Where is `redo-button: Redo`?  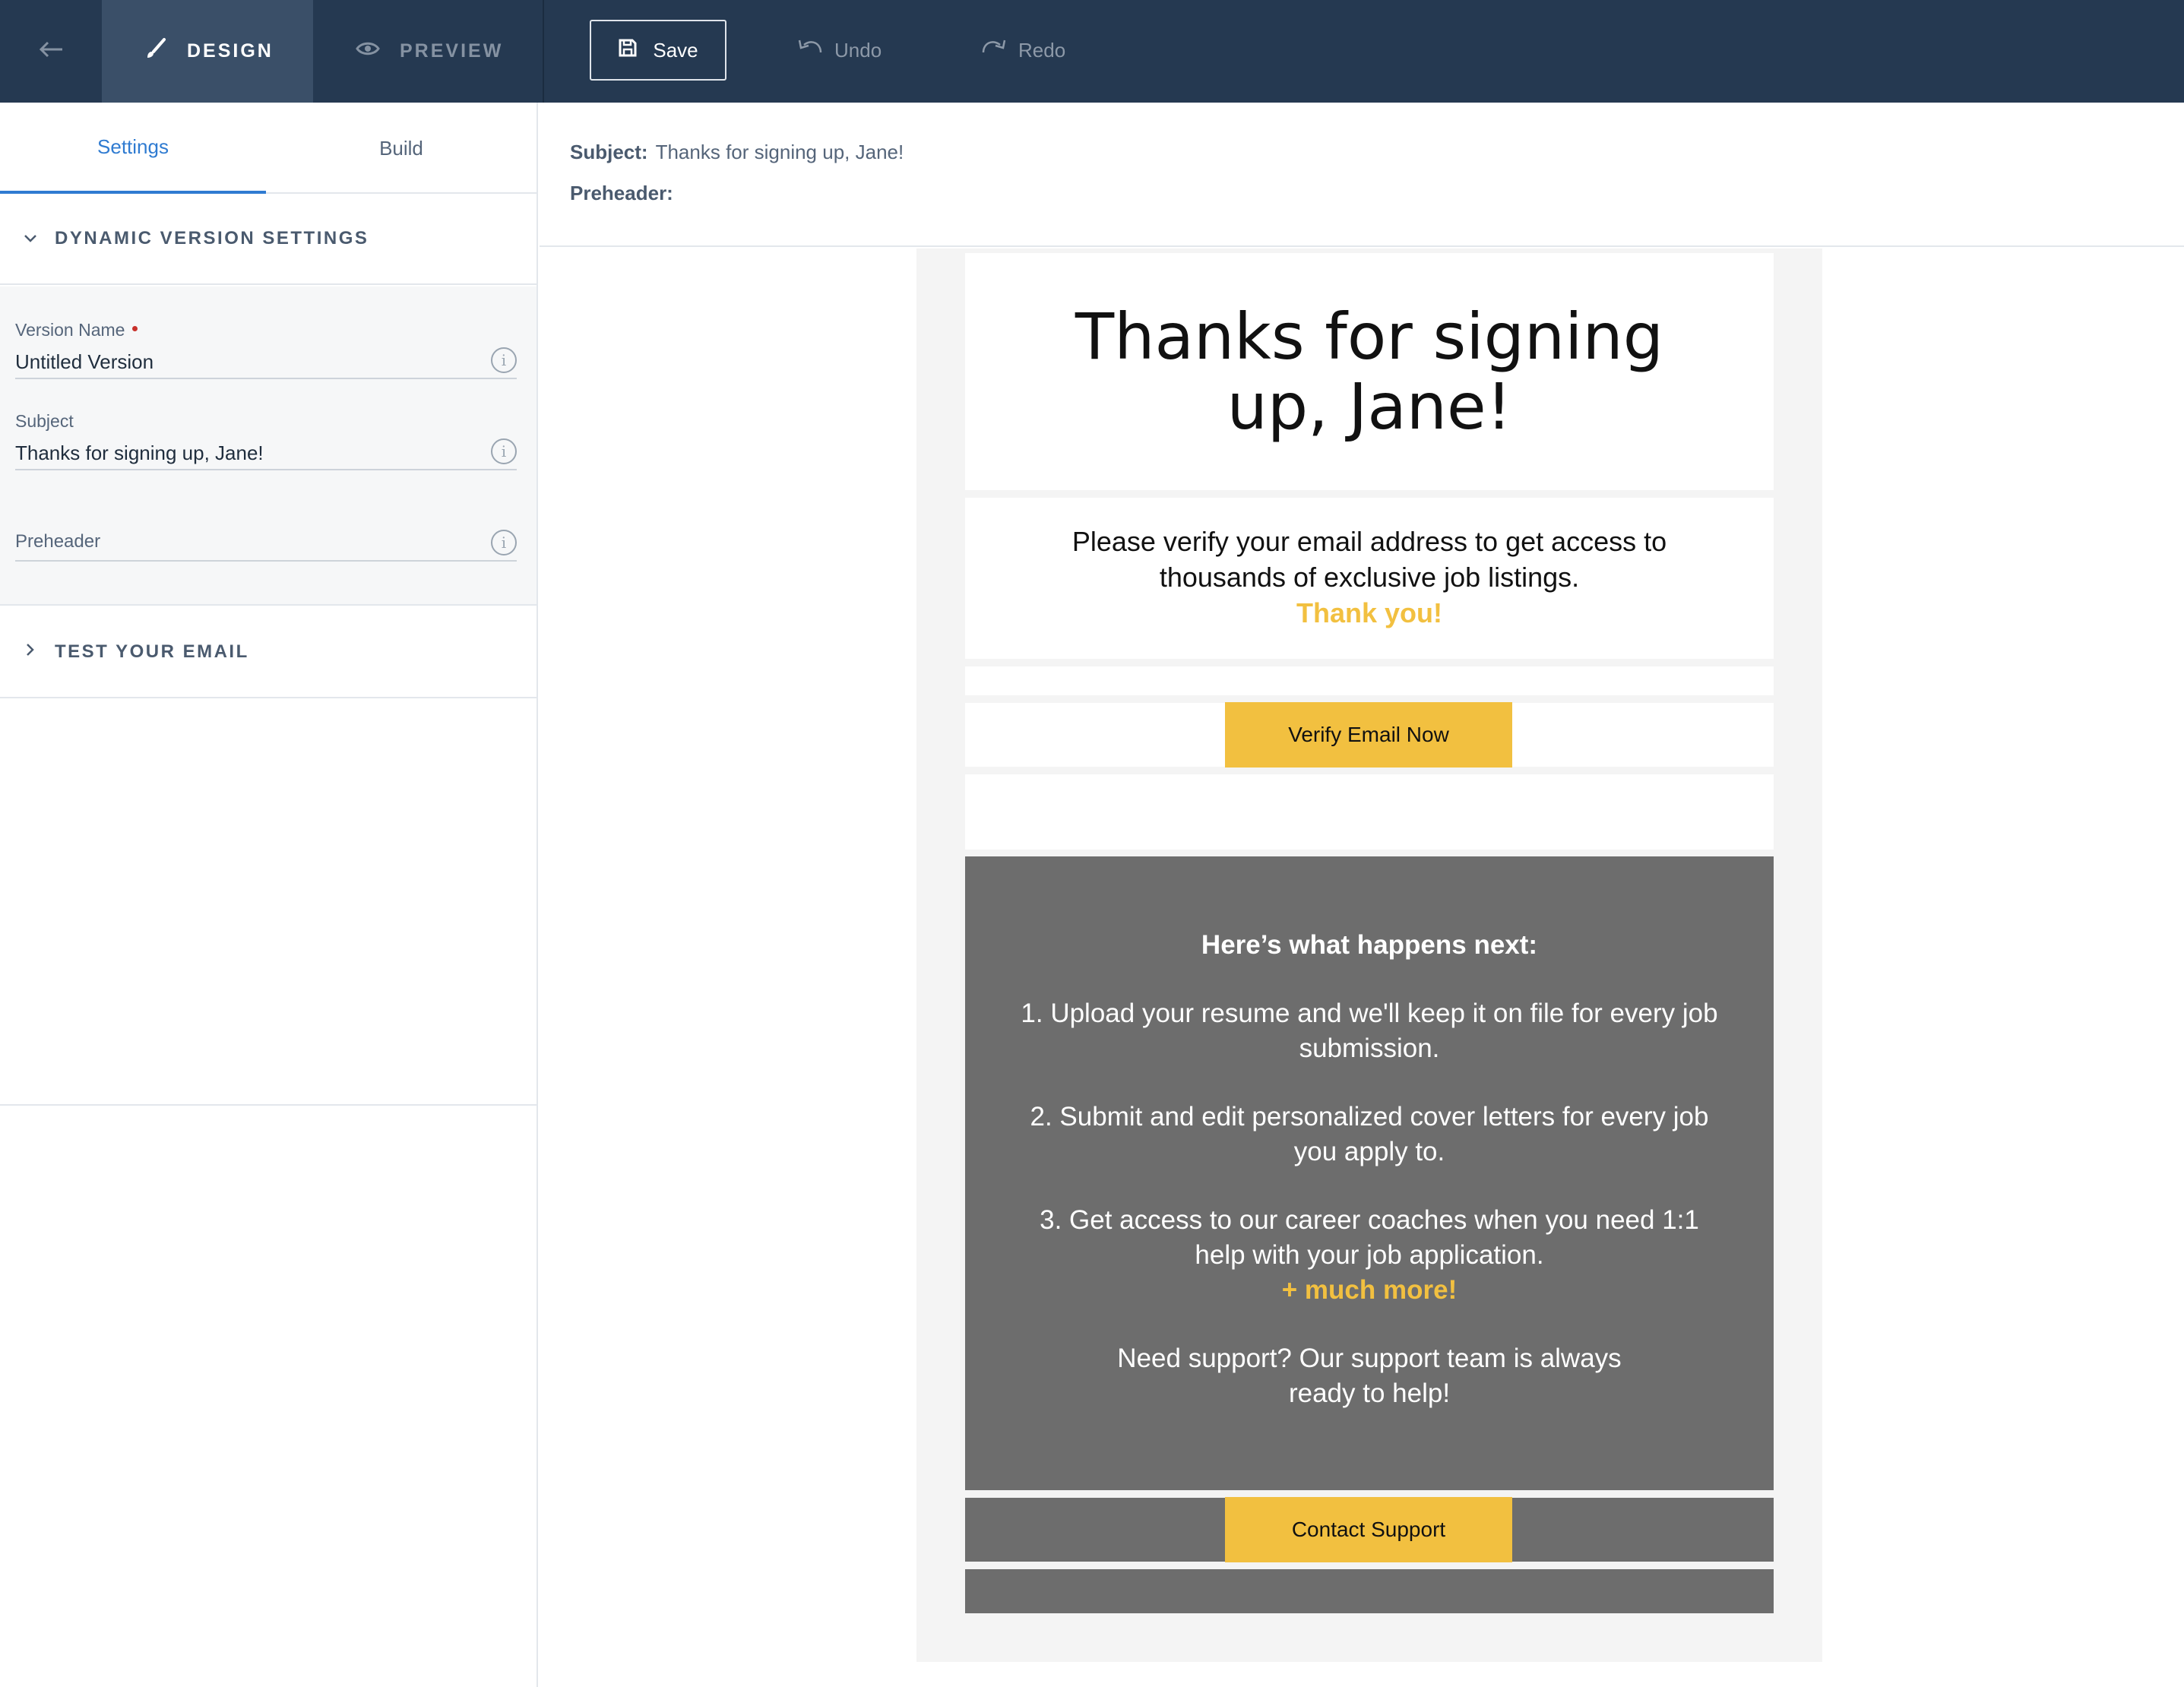
redo-button: Redo is located at coordinates (1023, 50).